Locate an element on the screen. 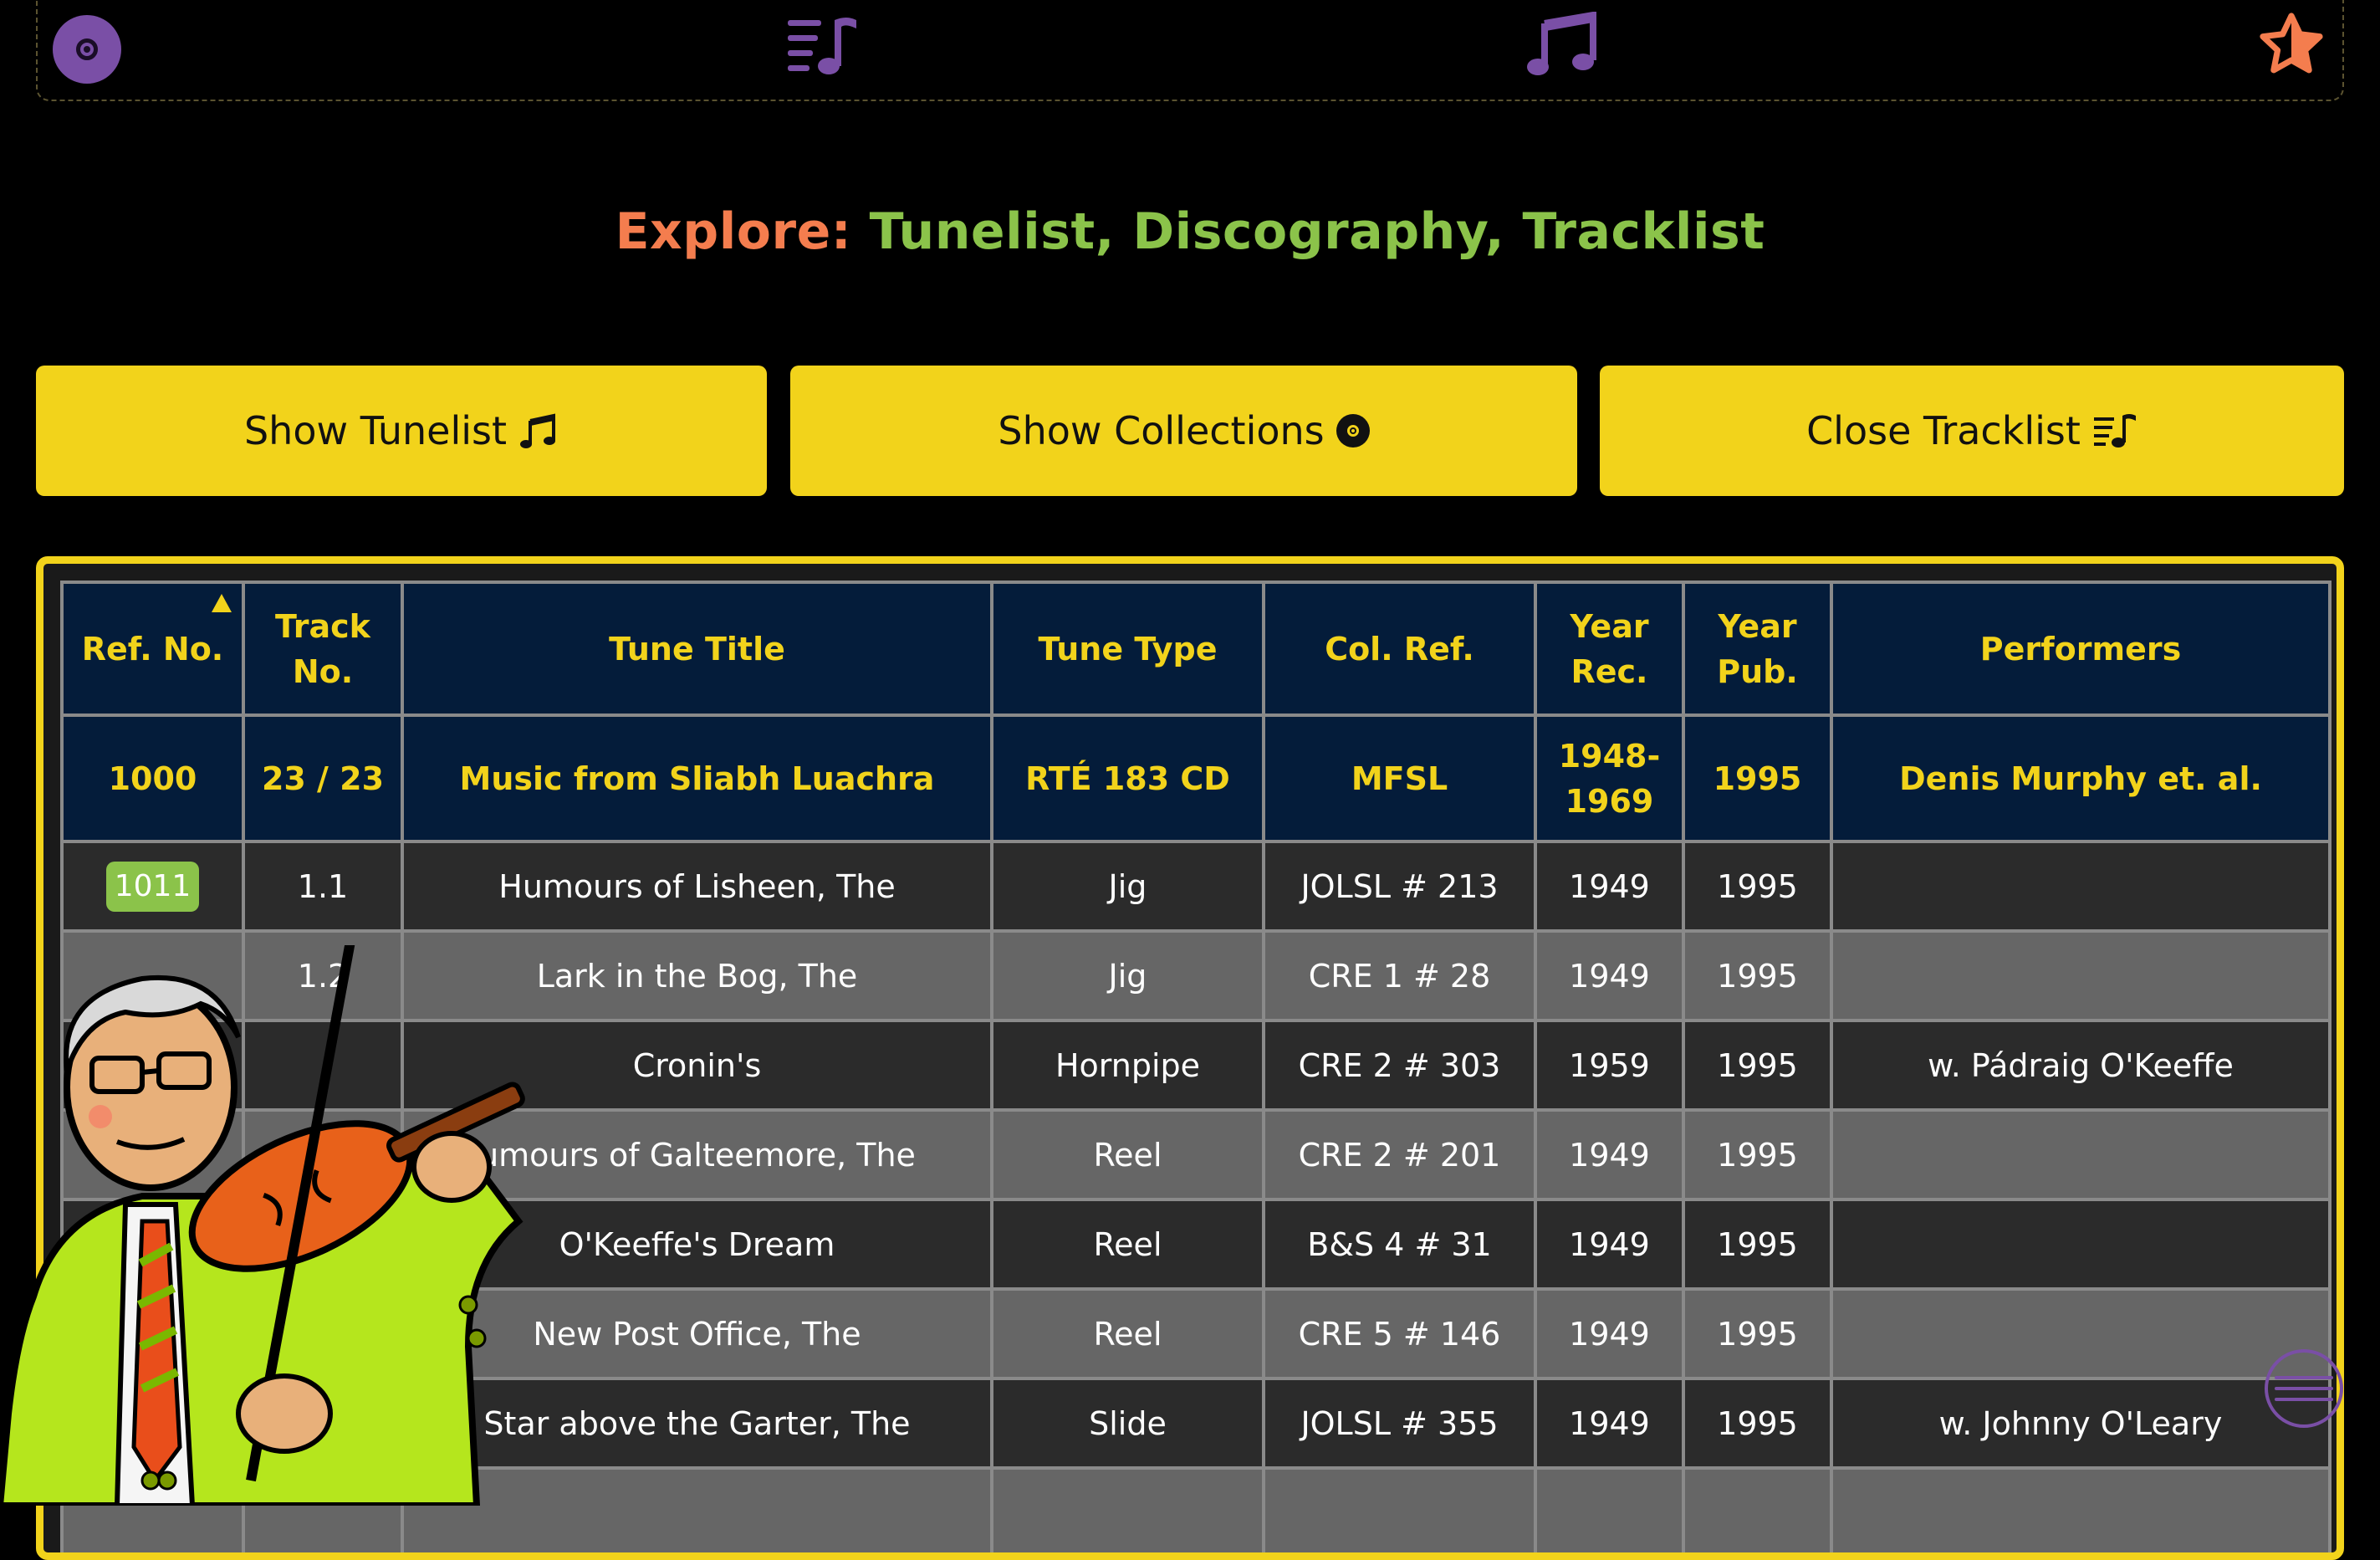 This screenshot has height=1560, width=2380. close-tracklist-label: Close Tracklist is located at coordinates (1943, 430).